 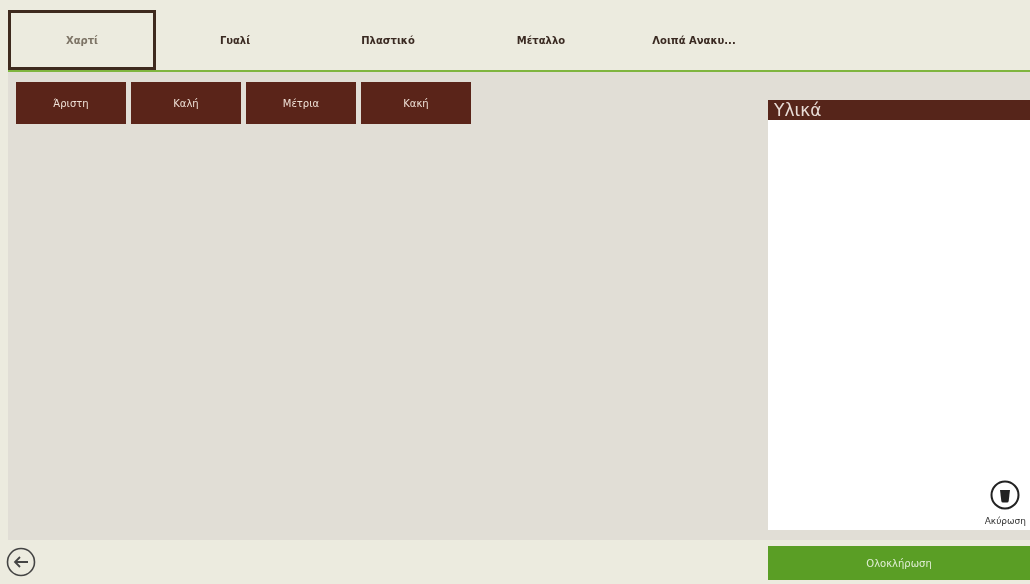 What do you see at coordinates (186, 103) in the screenshot?
I see `quality-button: Καλή` at bounding box center [186, 103].